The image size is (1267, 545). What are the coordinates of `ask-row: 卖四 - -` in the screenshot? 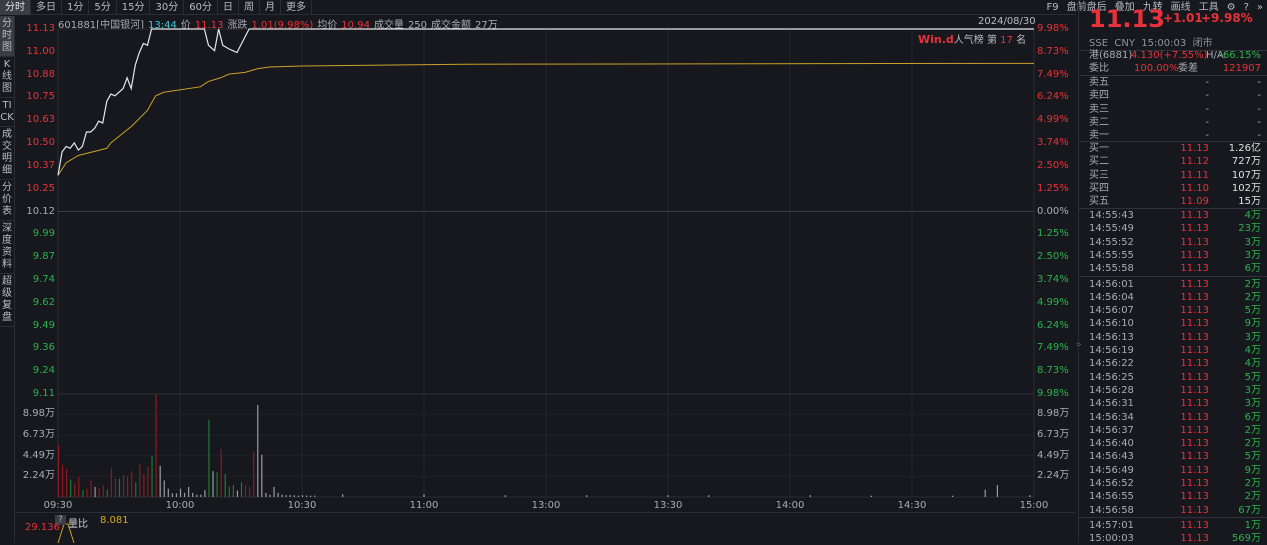 It's located at (1175, 95).